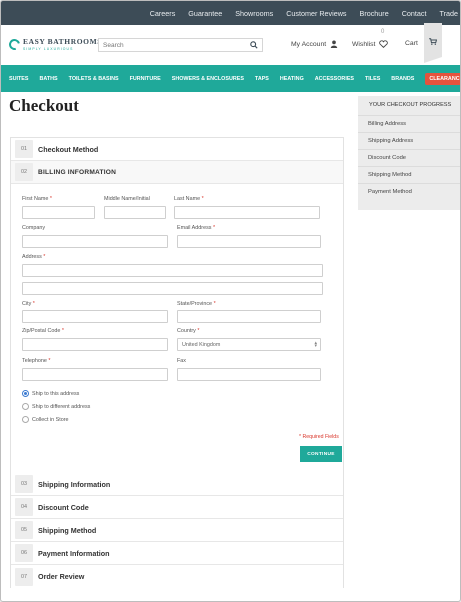 Image resolution: width=461 pixels, height=602 pixels. I want to click on nav-suites: SUITES, so click(18, 79).